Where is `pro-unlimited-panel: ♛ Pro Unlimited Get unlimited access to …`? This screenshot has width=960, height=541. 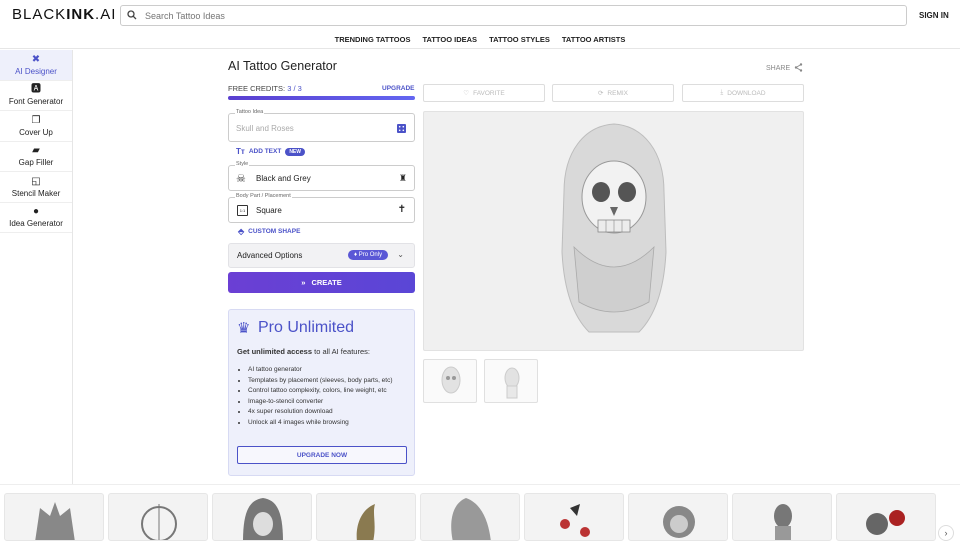
pro-unlimited-panel: ♛ Pro Unlimited Get unlimited access to … is located at coordinates (321, 392).